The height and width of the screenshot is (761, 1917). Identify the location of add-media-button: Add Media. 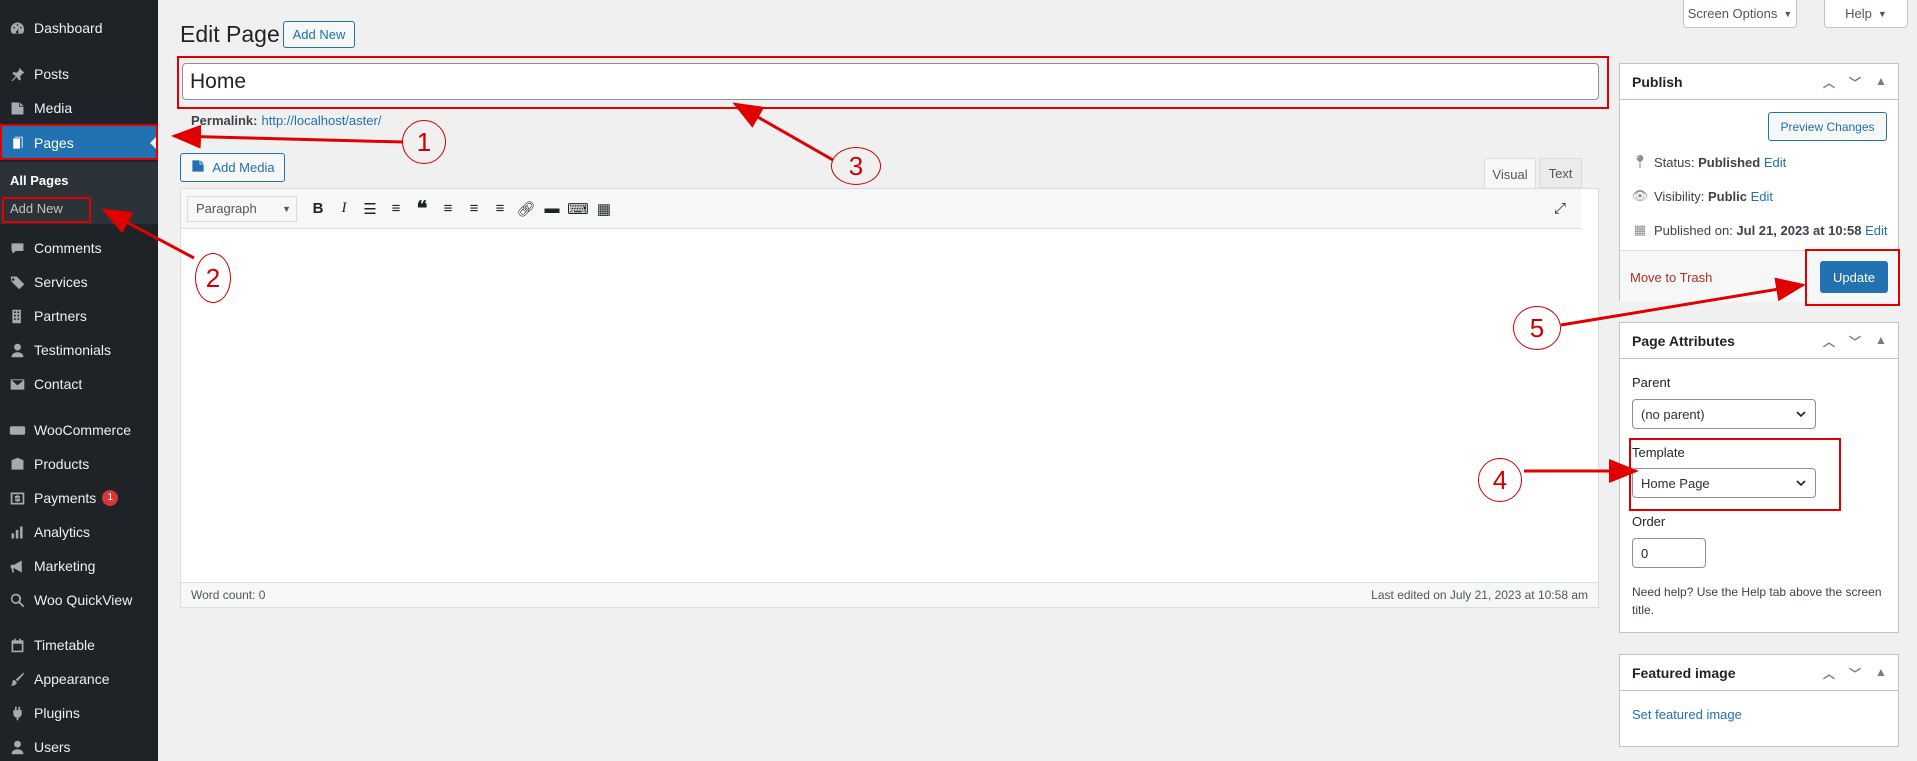
(232, 167).